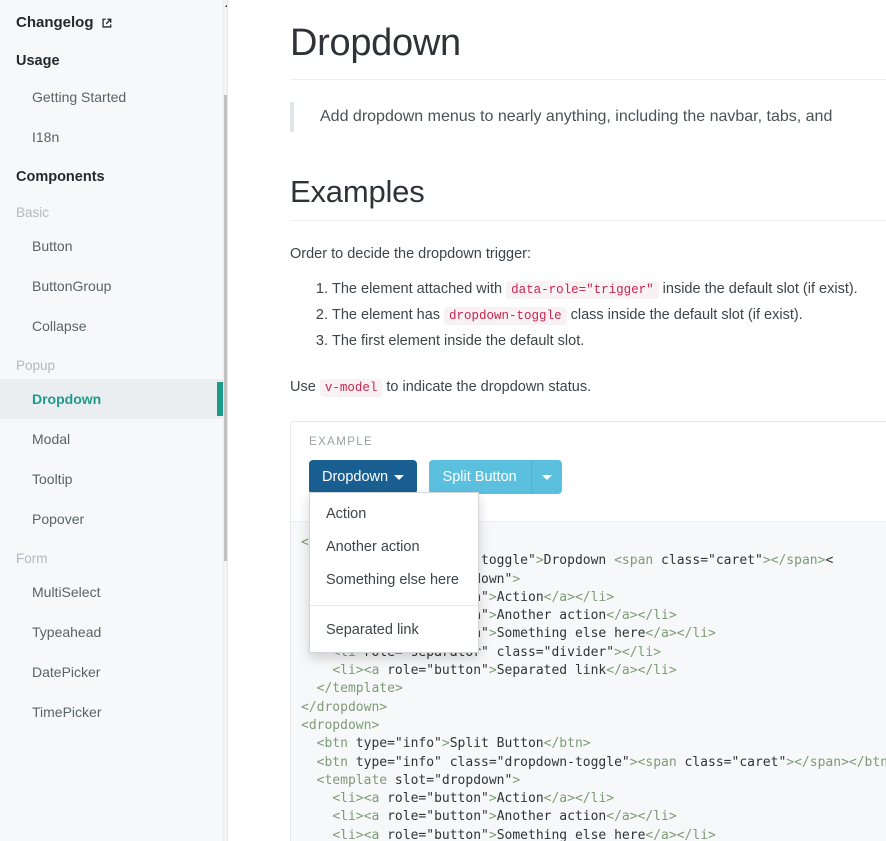 This screenshot has width=886, height=841. What do you see at coordinates (113, 97) in the screenshot?
I see `sidebar-item-getting-started: Getting Started` at bounding box center [113, 97].